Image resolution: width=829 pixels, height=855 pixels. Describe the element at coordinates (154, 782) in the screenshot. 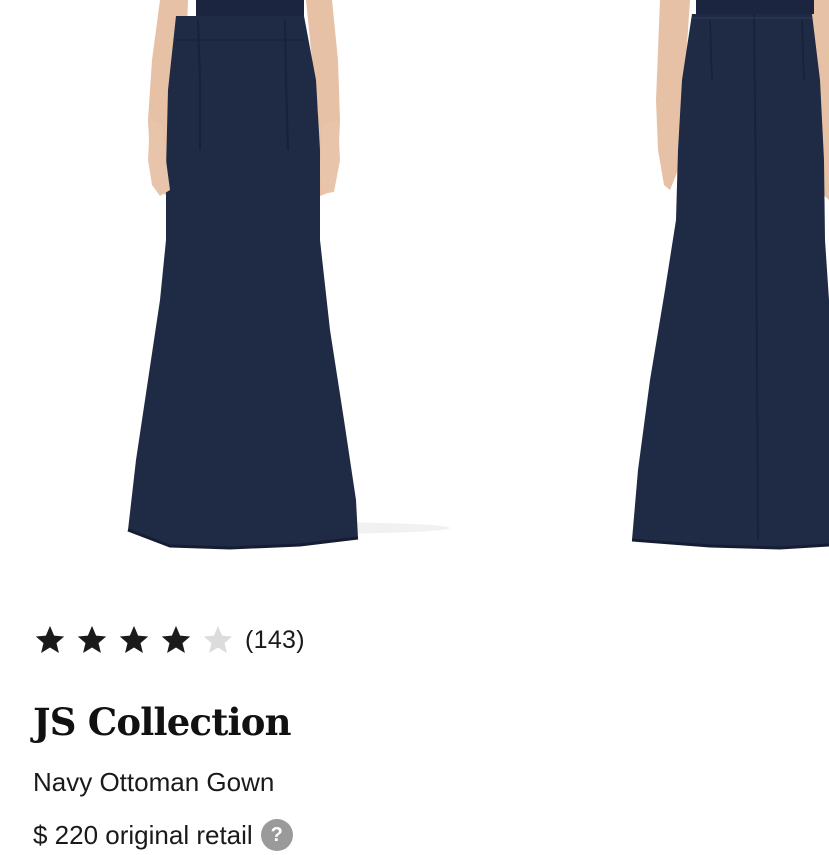

I see `product-name: Navy Ottoman Gown` at that location.